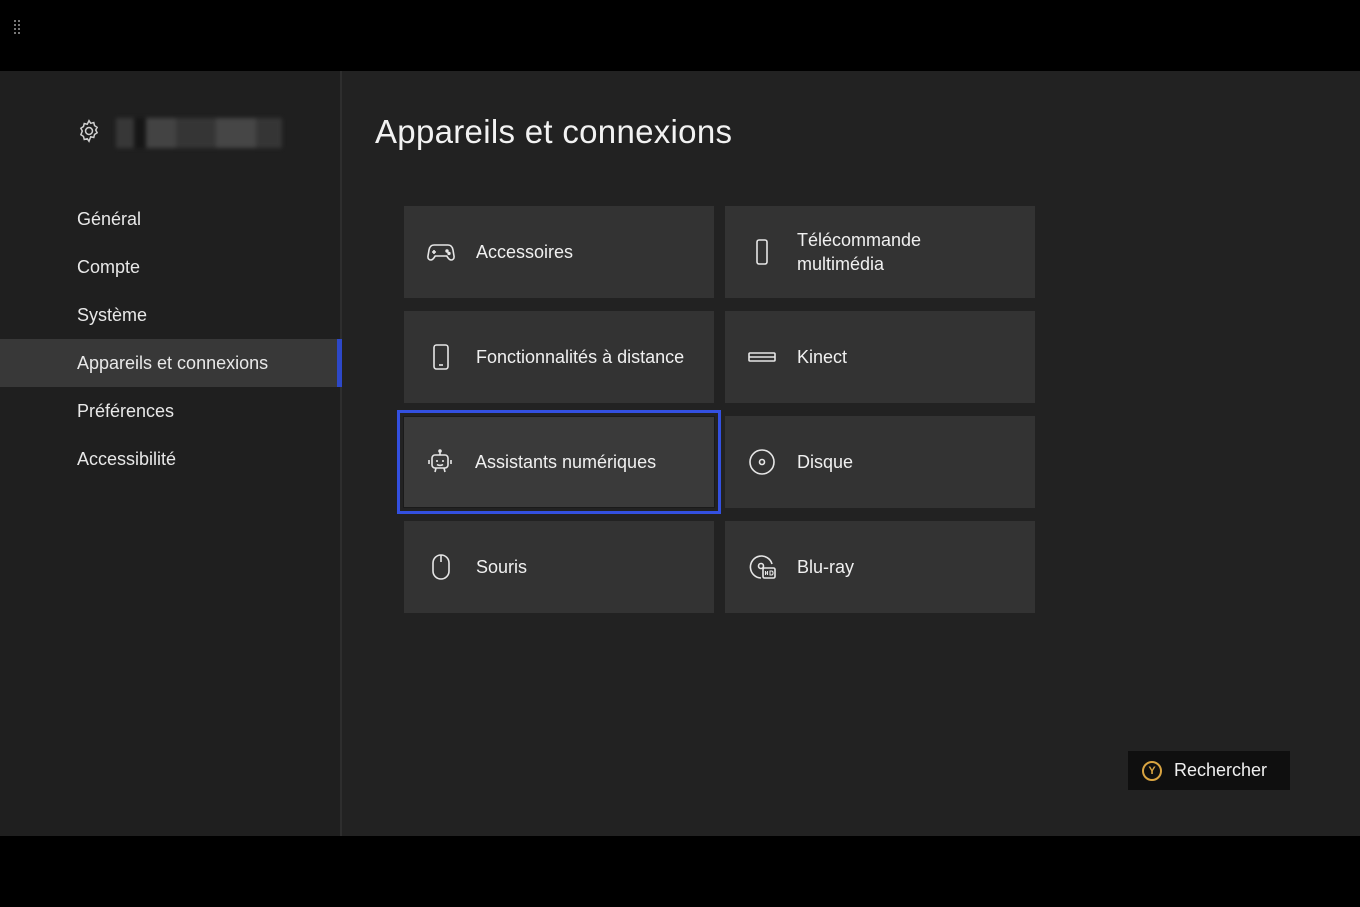 The width and height of the screenshot is (1360, 907). I want to click on sidebar-item-general: Général, so click(170, 219).